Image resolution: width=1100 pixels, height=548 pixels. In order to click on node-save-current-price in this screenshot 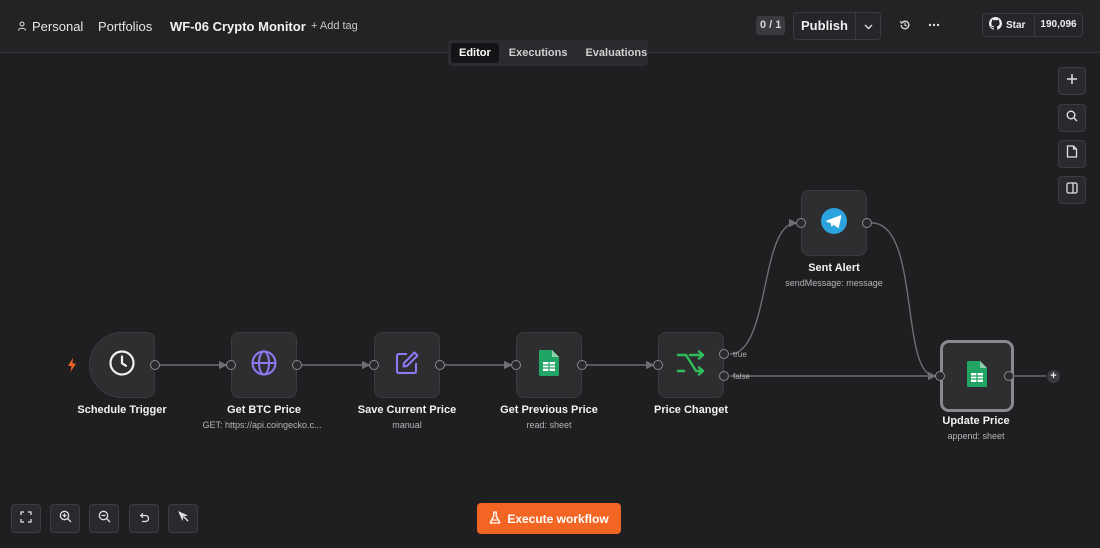, I will do `click(407, 365)`.